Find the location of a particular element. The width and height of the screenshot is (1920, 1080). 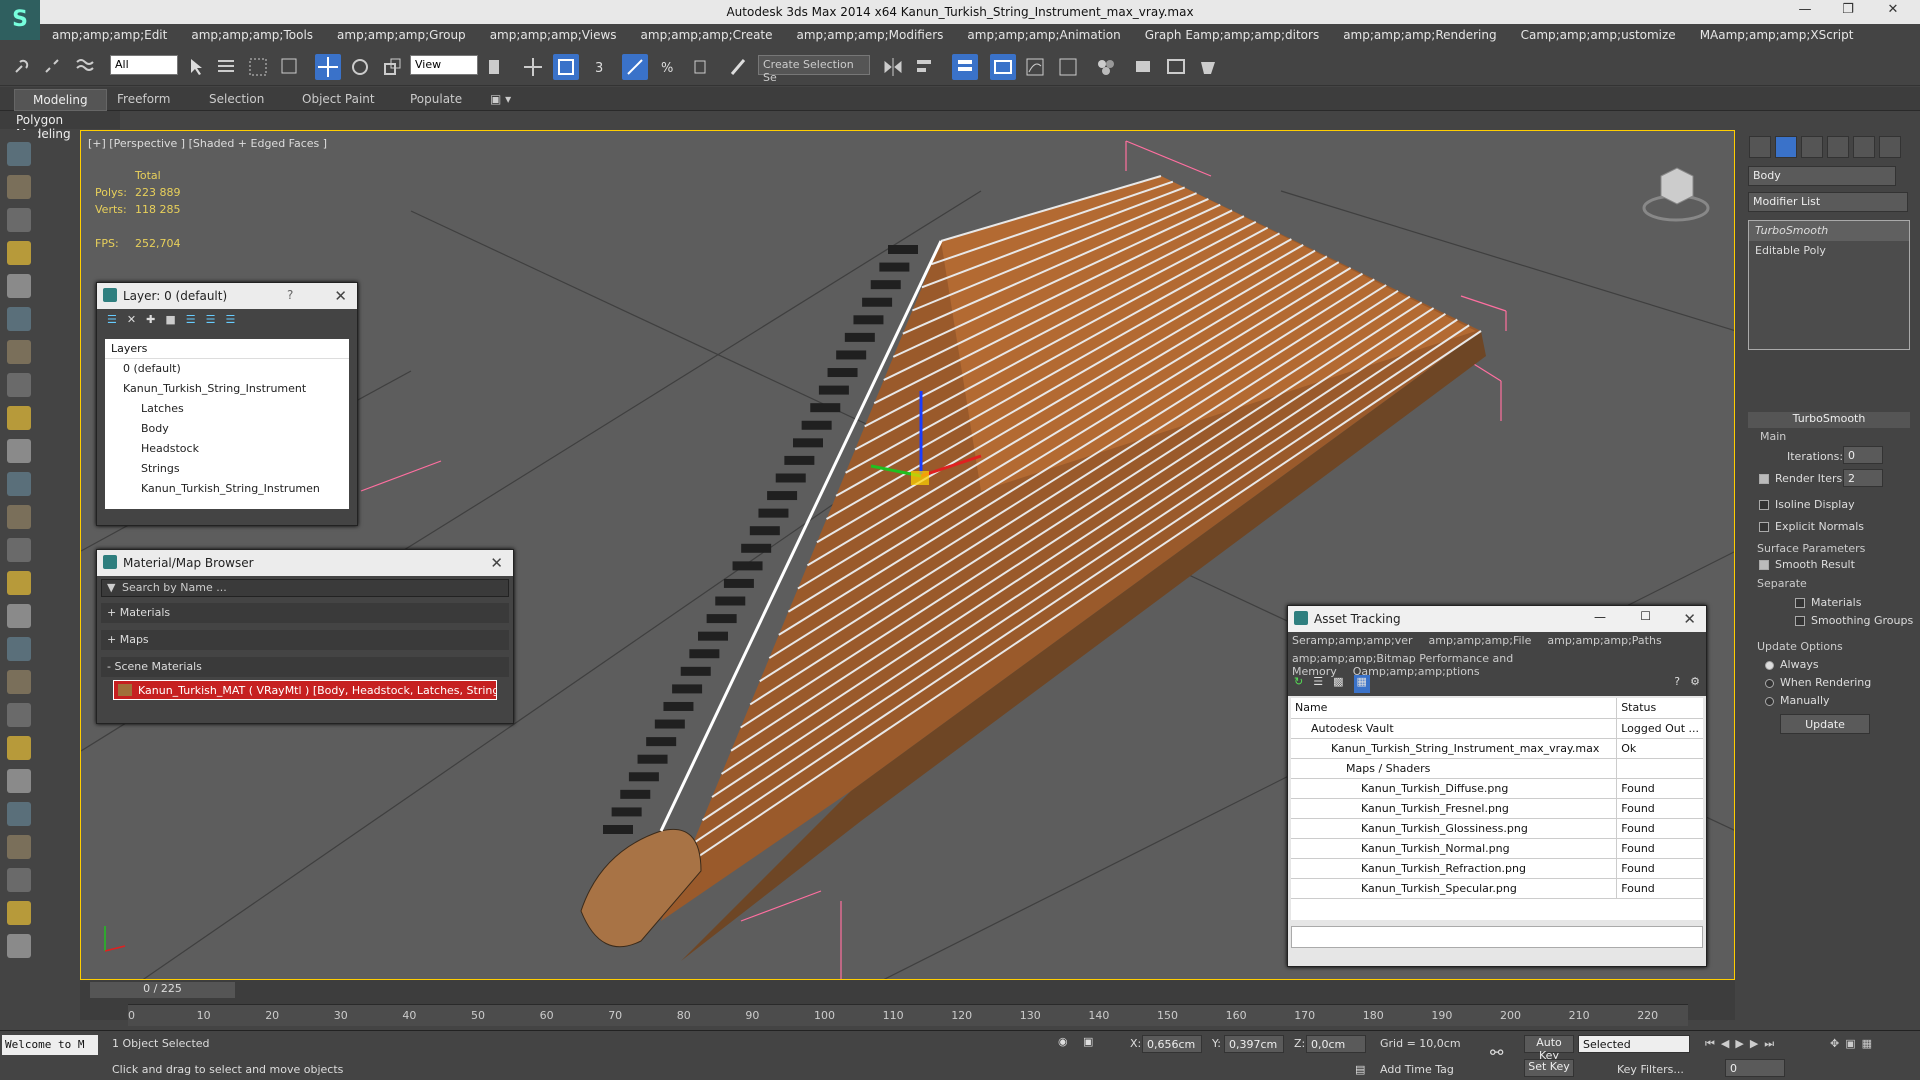

select-and-scale-icon is located at coordinates (392, 67).